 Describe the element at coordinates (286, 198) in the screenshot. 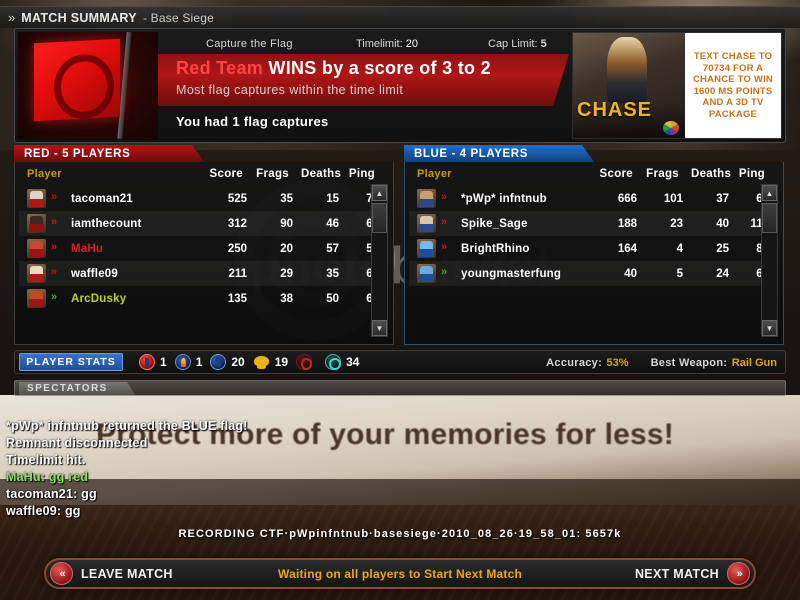

I see `player-frags: 35` at that location.